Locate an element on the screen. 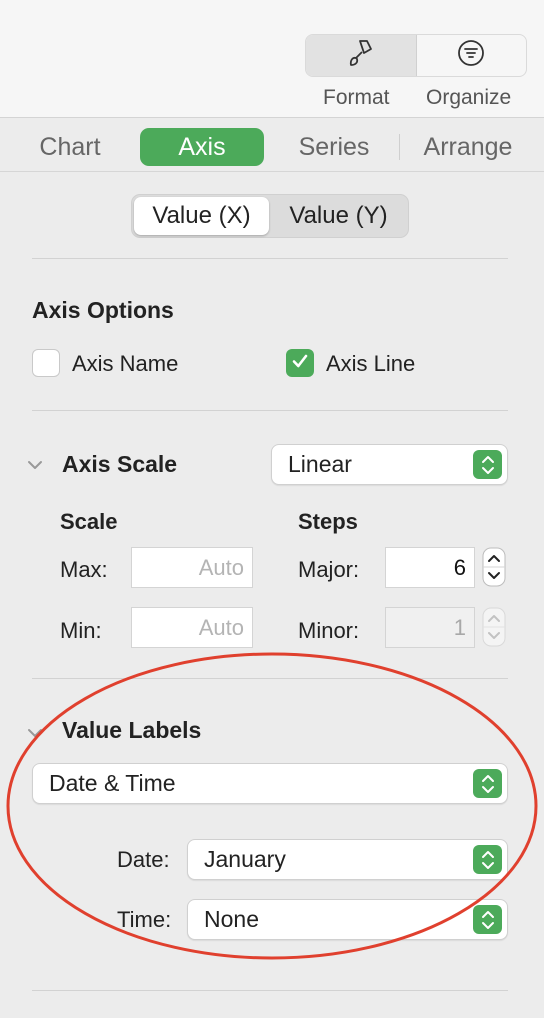 The width and height of the screenshot is (544, 1018). date-format-value: January is located at coordinates (245, 859).